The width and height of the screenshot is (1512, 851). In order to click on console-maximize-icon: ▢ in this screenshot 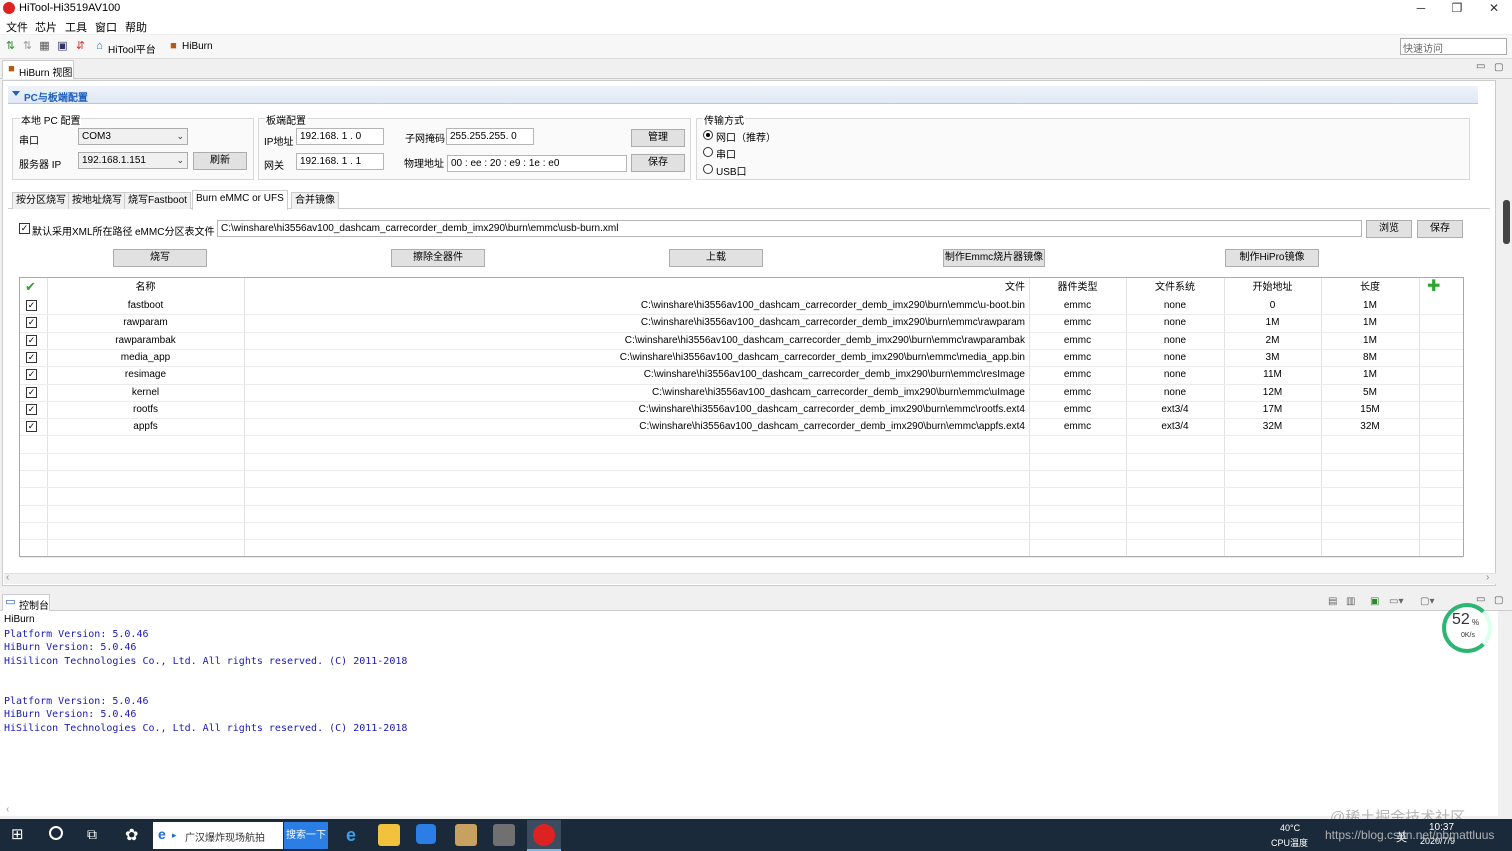, I will do `click(1498, 600)`.